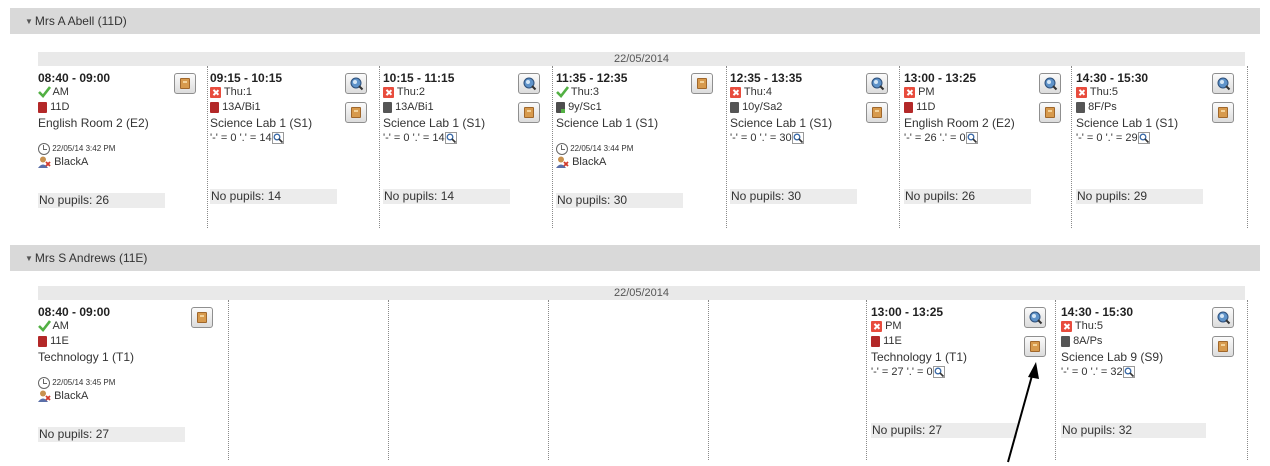 The width and height of the screenshot is (1270, 466). Describe the element at coordinates (602, 149) in the screenshot. I see `taken-timestamp: 22/05/14 3:44 PM` at that location.